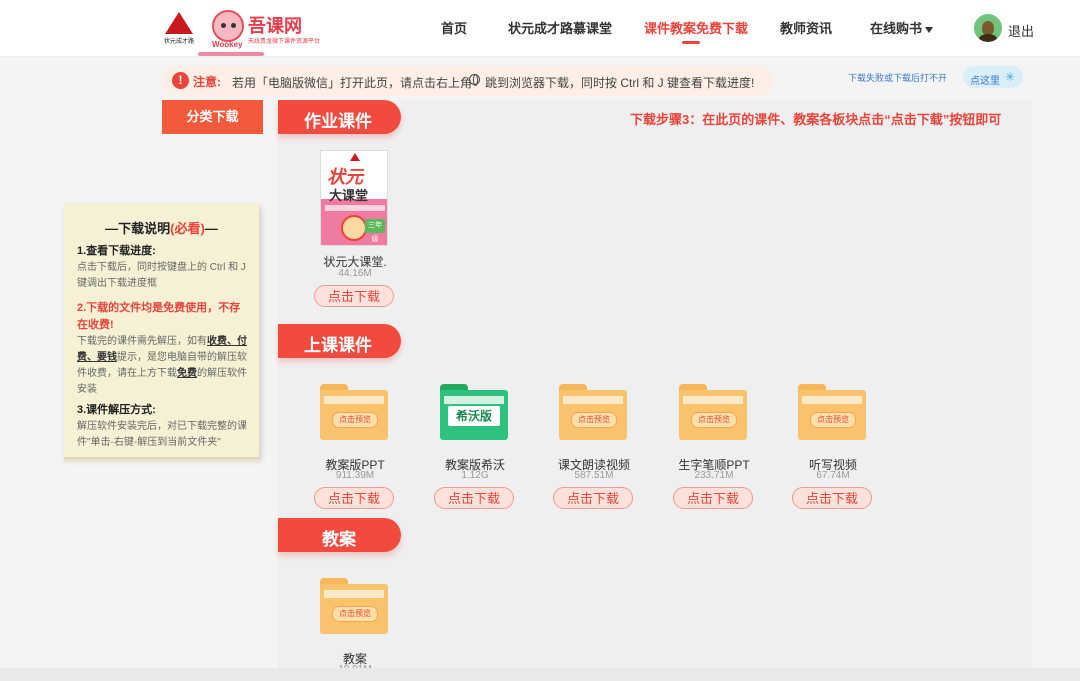 The width and height of the screenshot is (1080, 681). What do you see at coordinates (985, 81) in the screenshot?
I see `help-here-label: 点这里` at bounding box center [985, 81].